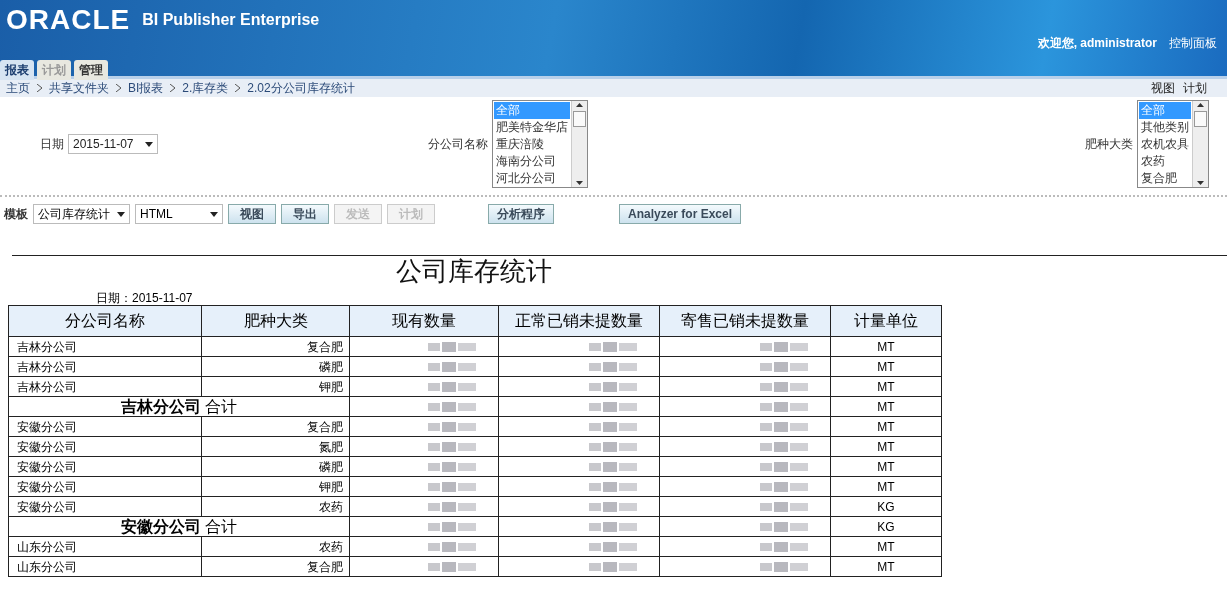 The image size is (1227, 591). What do you see at coordinates (532, 178) in the screenshot?
I see `list-option: 河北分公司` at bounding box center [532, 178].